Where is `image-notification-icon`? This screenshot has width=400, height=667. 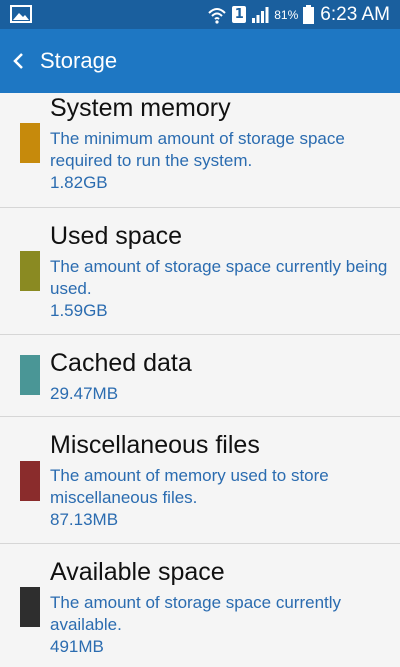 image-notification-icon is located at coordinates (21, 14).